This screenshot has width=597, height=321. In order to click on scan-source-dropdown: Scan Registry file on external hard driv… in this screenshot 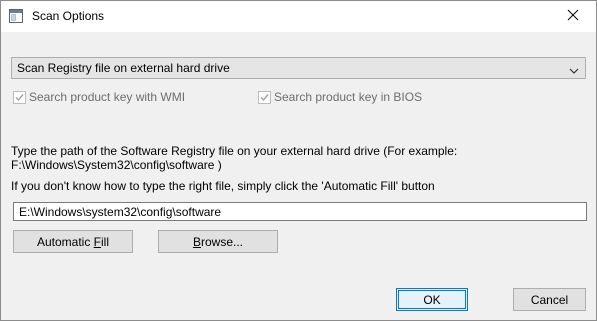, I will do `click(298, 68)`.